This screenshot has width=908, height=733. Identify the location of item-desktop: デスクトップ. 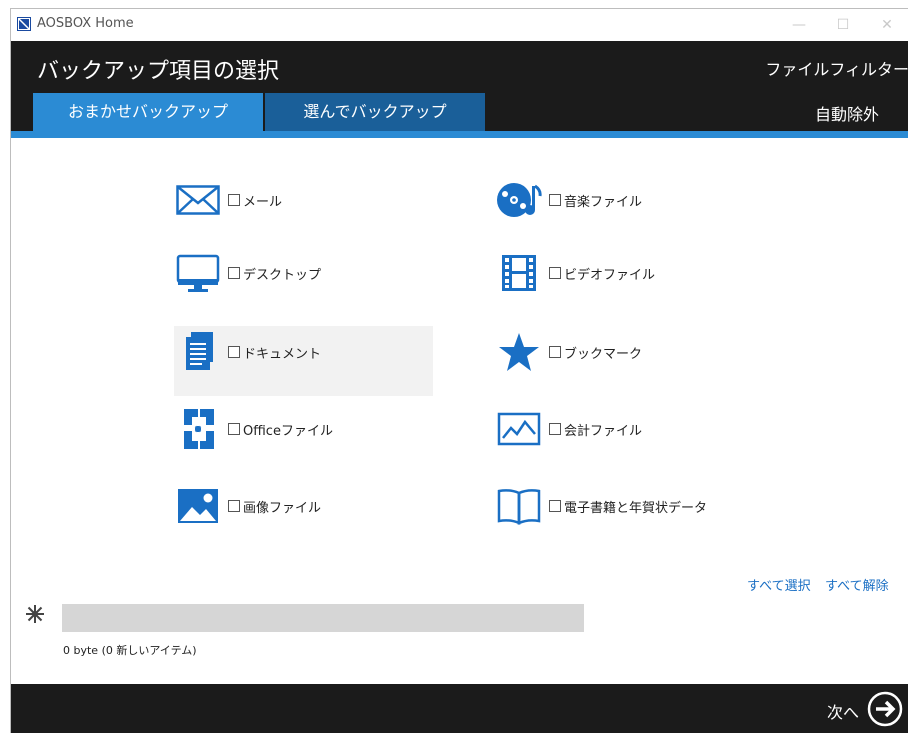
(247, 273).